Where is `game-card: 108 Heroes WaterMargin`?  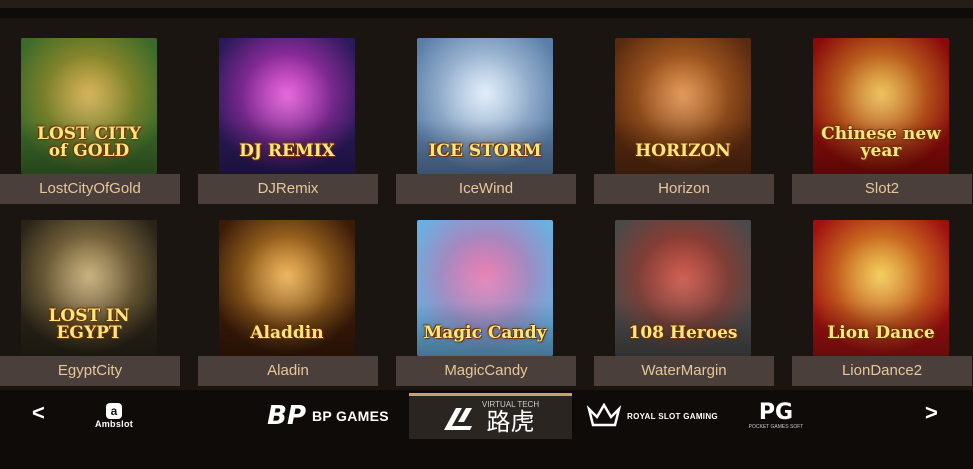
game-card: 108 Heroes WaterMargin is located at coordinates (684, 305).